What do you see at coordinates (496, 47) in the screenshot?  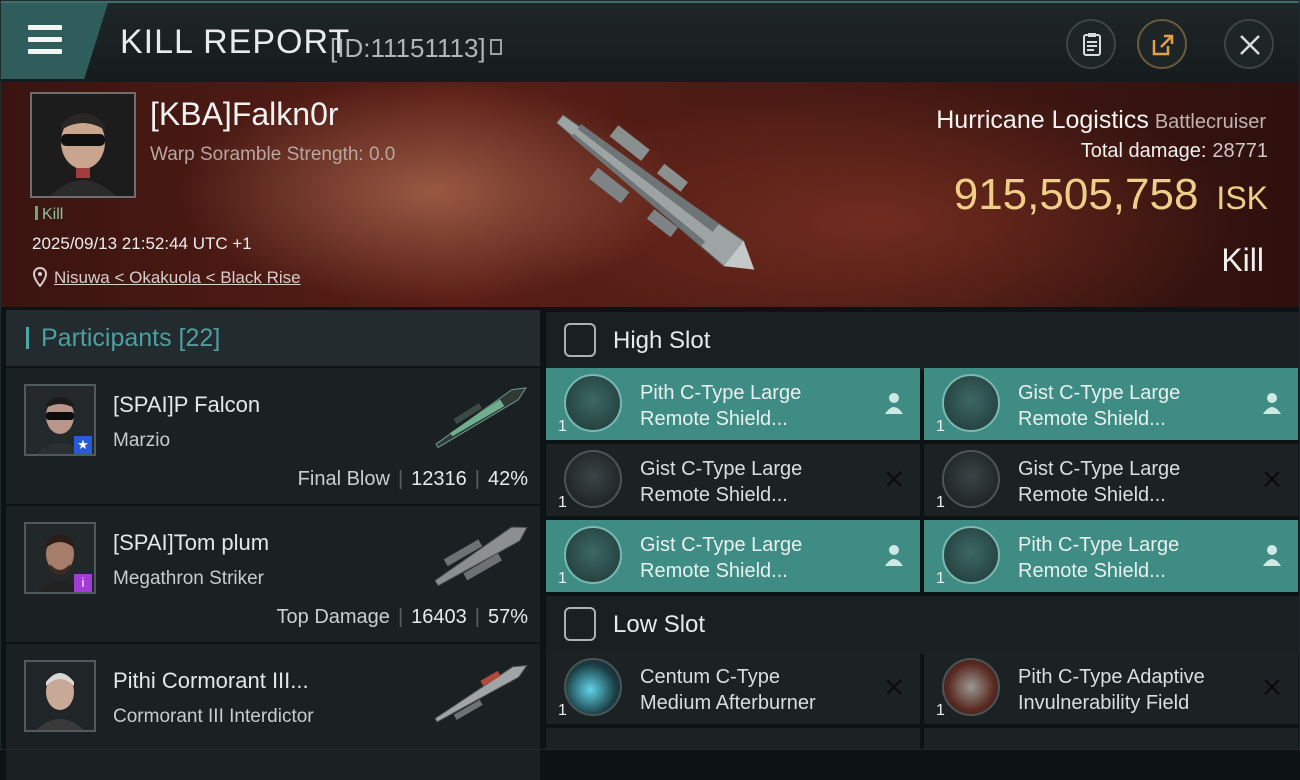 I see `copy-id-icon` at bounding box center [496, 47].